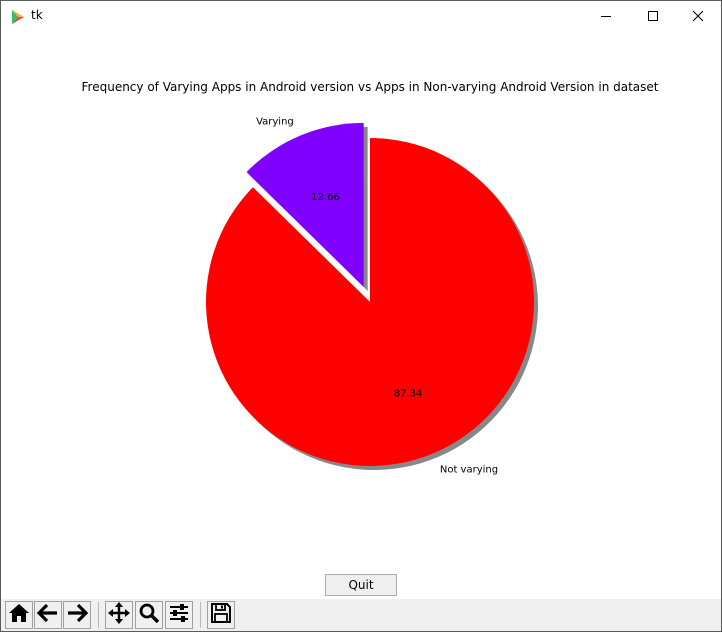 Image resolution: width=722 pixels, height=632 pixels. Describe the element at coordinates (325, 197) in the screenshot. I see `pct-label-varying: 12.66` at that location.